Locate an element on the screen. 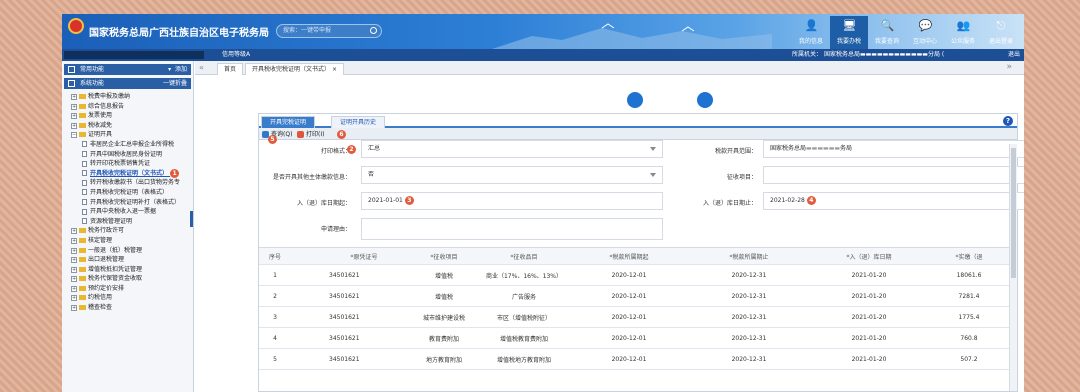 The width and height of the screenshot is (1080, 392). table-cell: 2020-12-31 is located at coordinates (749, 275).